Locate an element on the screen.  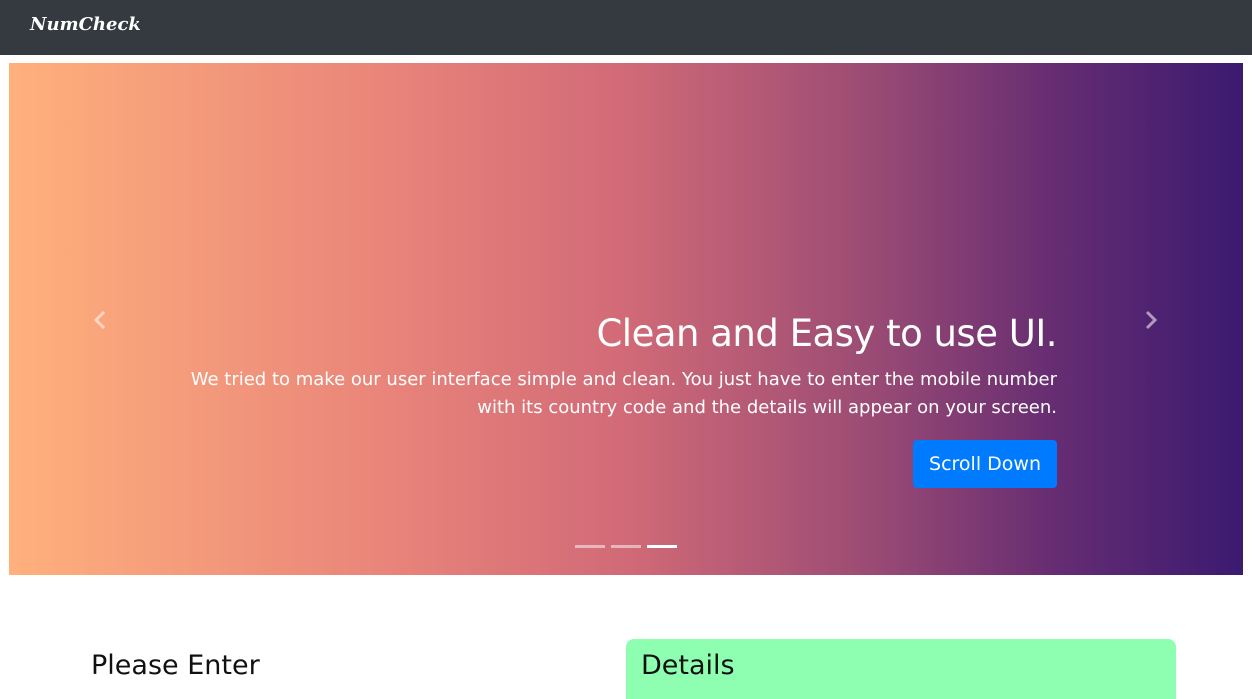
chevron-left-icon is located at coordinates (99, 320).